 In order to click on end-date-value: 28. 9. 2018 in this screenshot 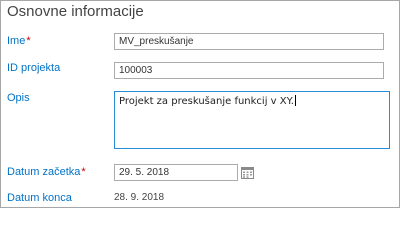, I will do `click(139, 197)`.